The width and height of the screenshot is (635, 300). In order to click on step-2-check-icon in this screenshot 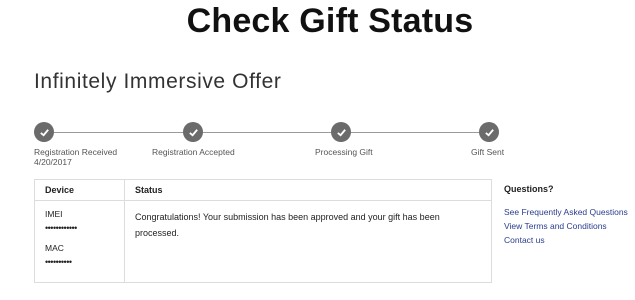, I will do `click(193, 132)`.